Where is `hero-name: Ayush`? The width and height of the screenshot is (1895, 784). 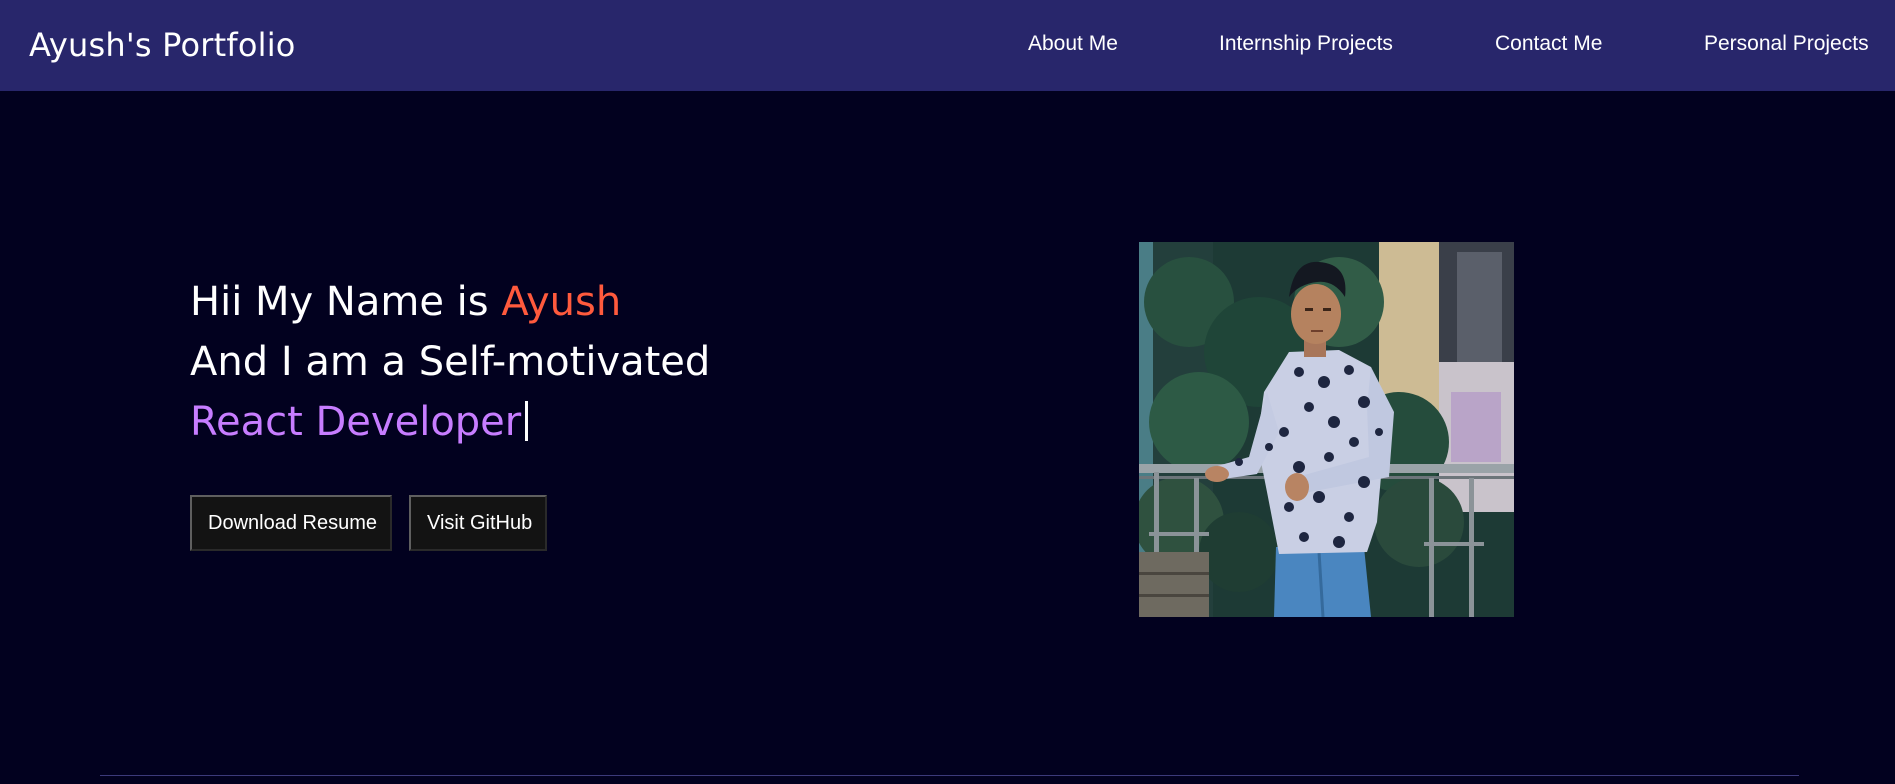 hero-name: Ayush is located at coordinates (561, 302).